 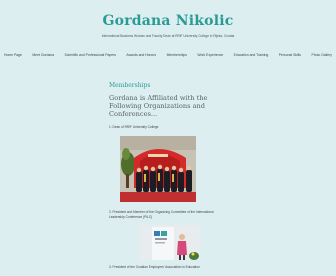 I want to click on site-title: Gordana Nikolic, so click(x=168, y=21).